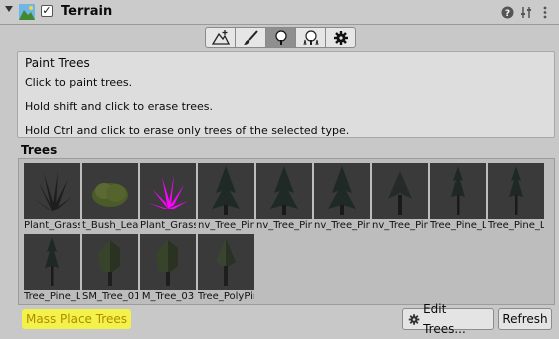  What do you see at coordinates (79, 82) in the screenshot?
I see `help-line: Click to paint trees.` at bounding box center [79, 82].